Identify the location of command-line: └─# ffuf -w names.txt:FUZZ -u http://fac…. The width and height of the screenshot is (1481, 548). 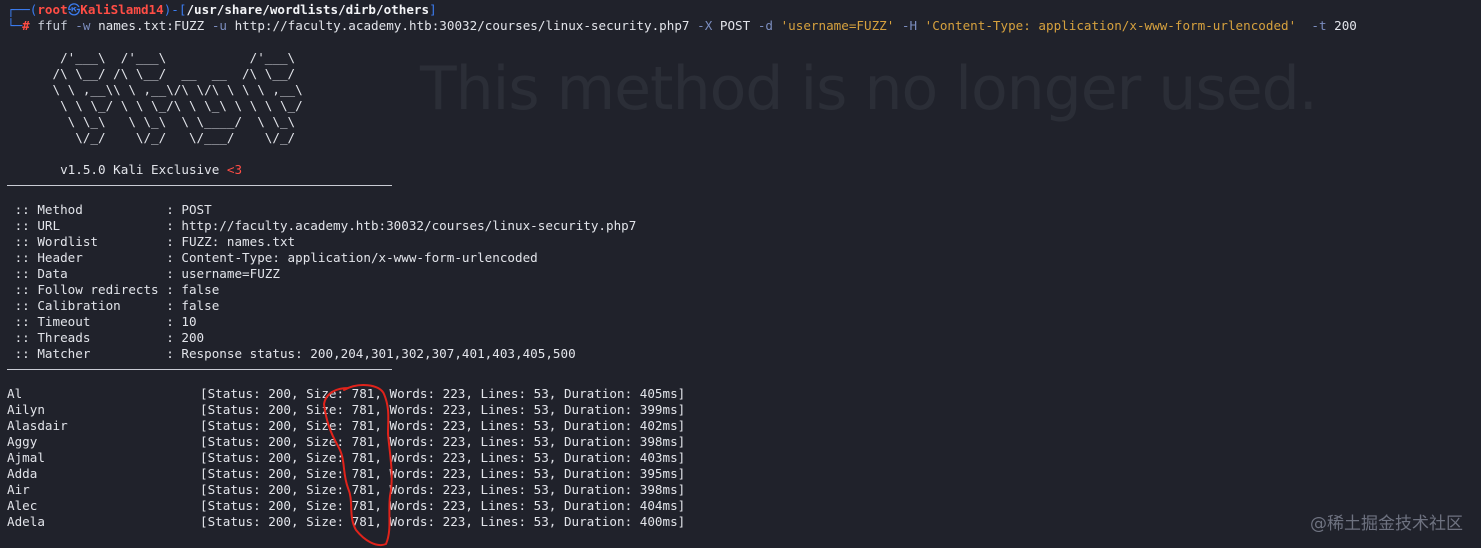
(682, 25).